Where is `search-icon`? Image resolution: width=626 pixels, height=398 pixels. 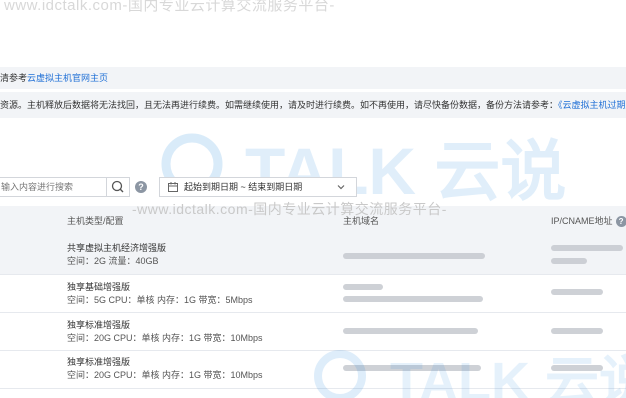
search-icon is located at coordinates (117, 186).